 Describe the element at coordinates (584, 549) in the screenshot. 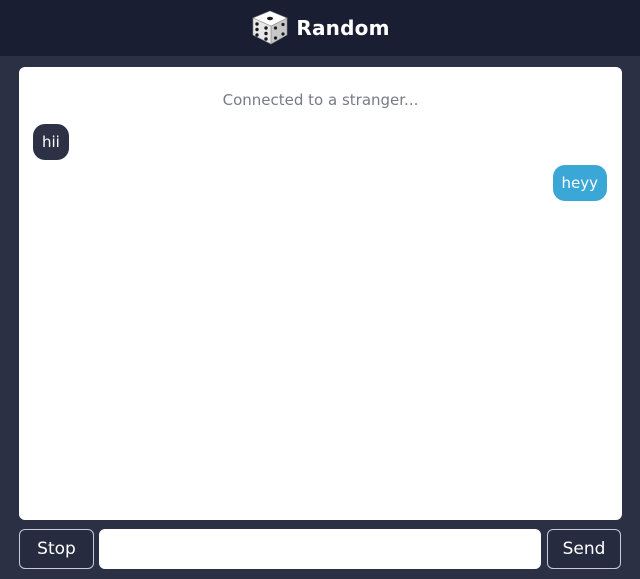

I see `send-button: Send` at that location.